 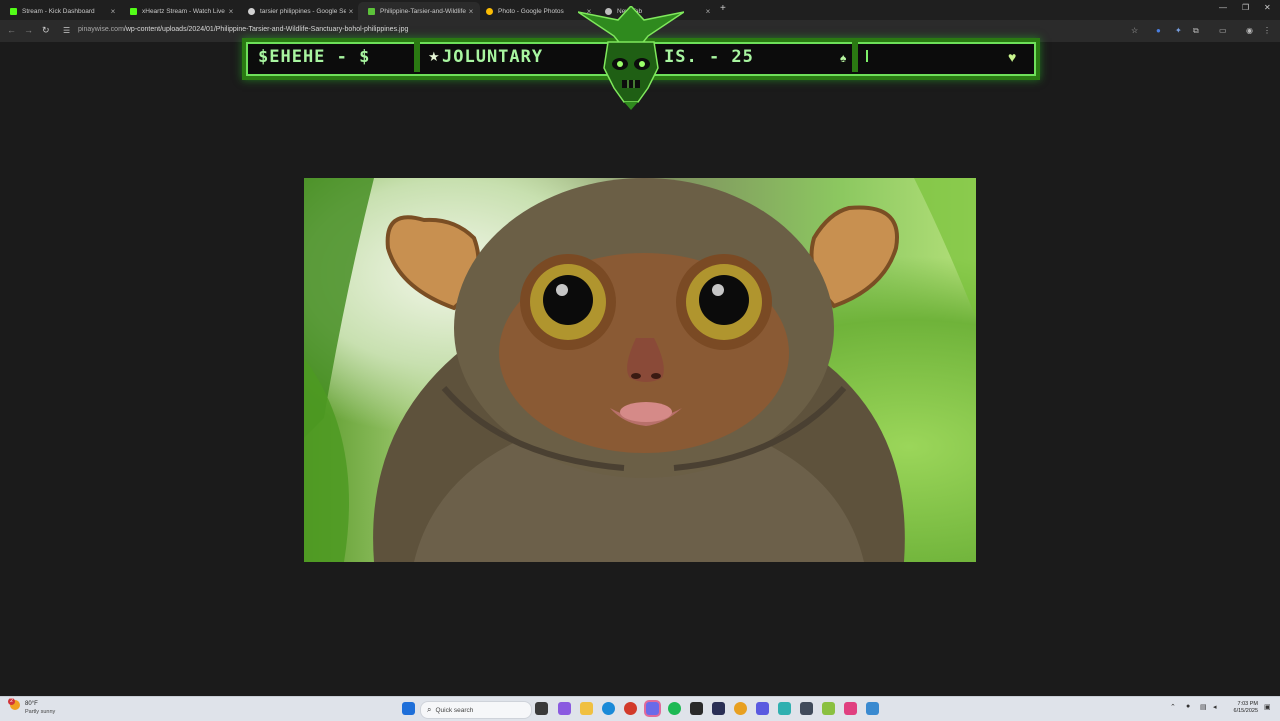 What do you see at coordinates (1196, 31) in the screenshot?
I see `extensions-puzzle-icon: ⧉` at bounding box center [1196, 31].